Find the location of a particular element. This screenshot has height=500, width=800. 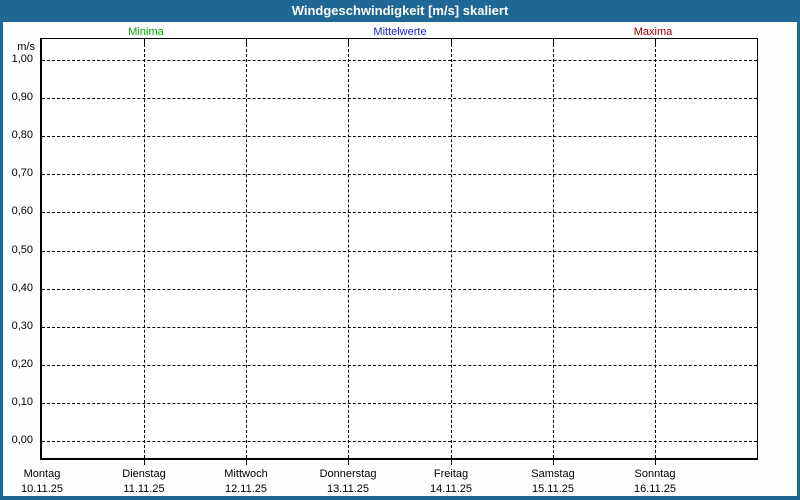

x-axis-label: Donnerstag 13.11.25 is located at coordinates (348, 481).